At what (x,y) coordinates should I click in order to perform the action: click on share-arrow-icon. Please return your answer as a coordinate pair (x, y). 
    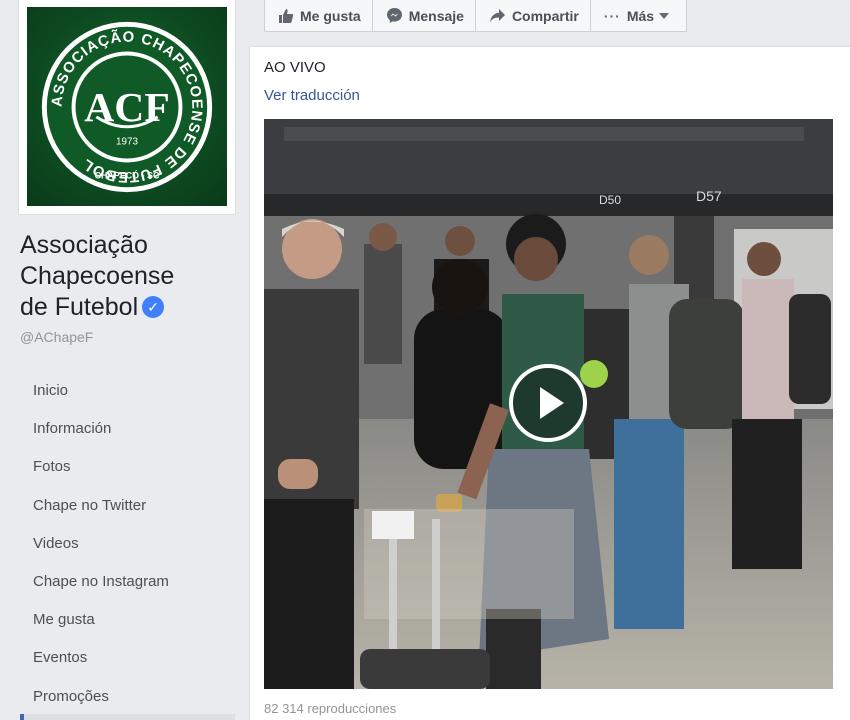
    Looking at the image, I should click on (497, 15).